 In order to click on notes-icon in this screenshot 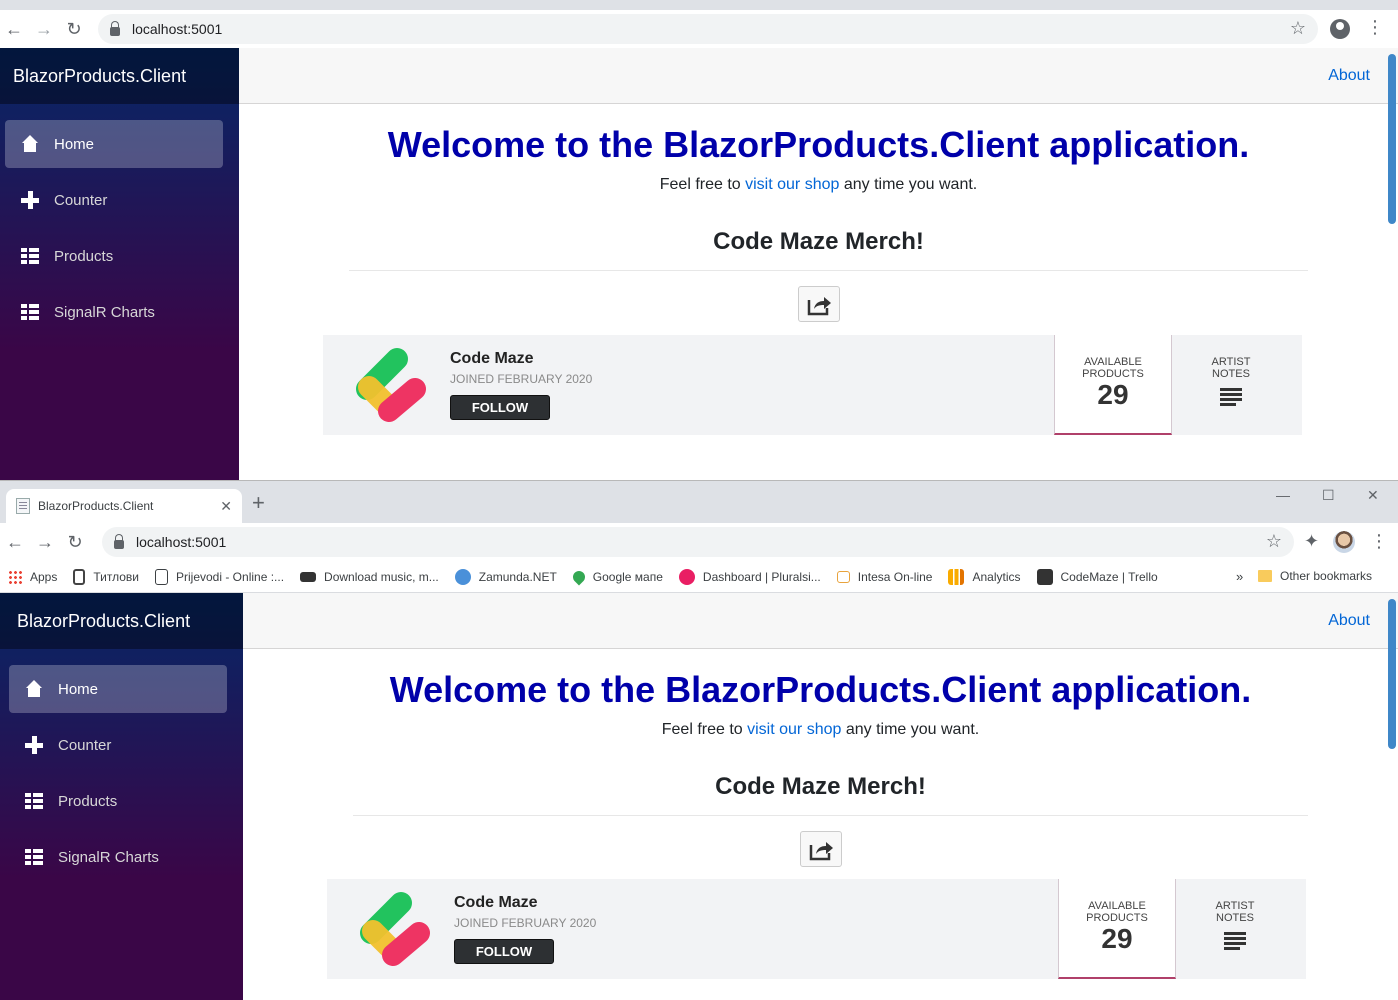, I will do `click(1231, 397)`.